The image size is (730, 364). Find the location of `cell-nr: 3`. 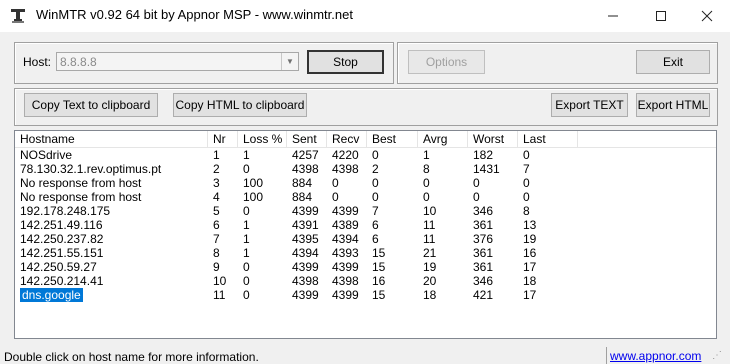

cell-nr: 3 is located at coordinates (216, 183).